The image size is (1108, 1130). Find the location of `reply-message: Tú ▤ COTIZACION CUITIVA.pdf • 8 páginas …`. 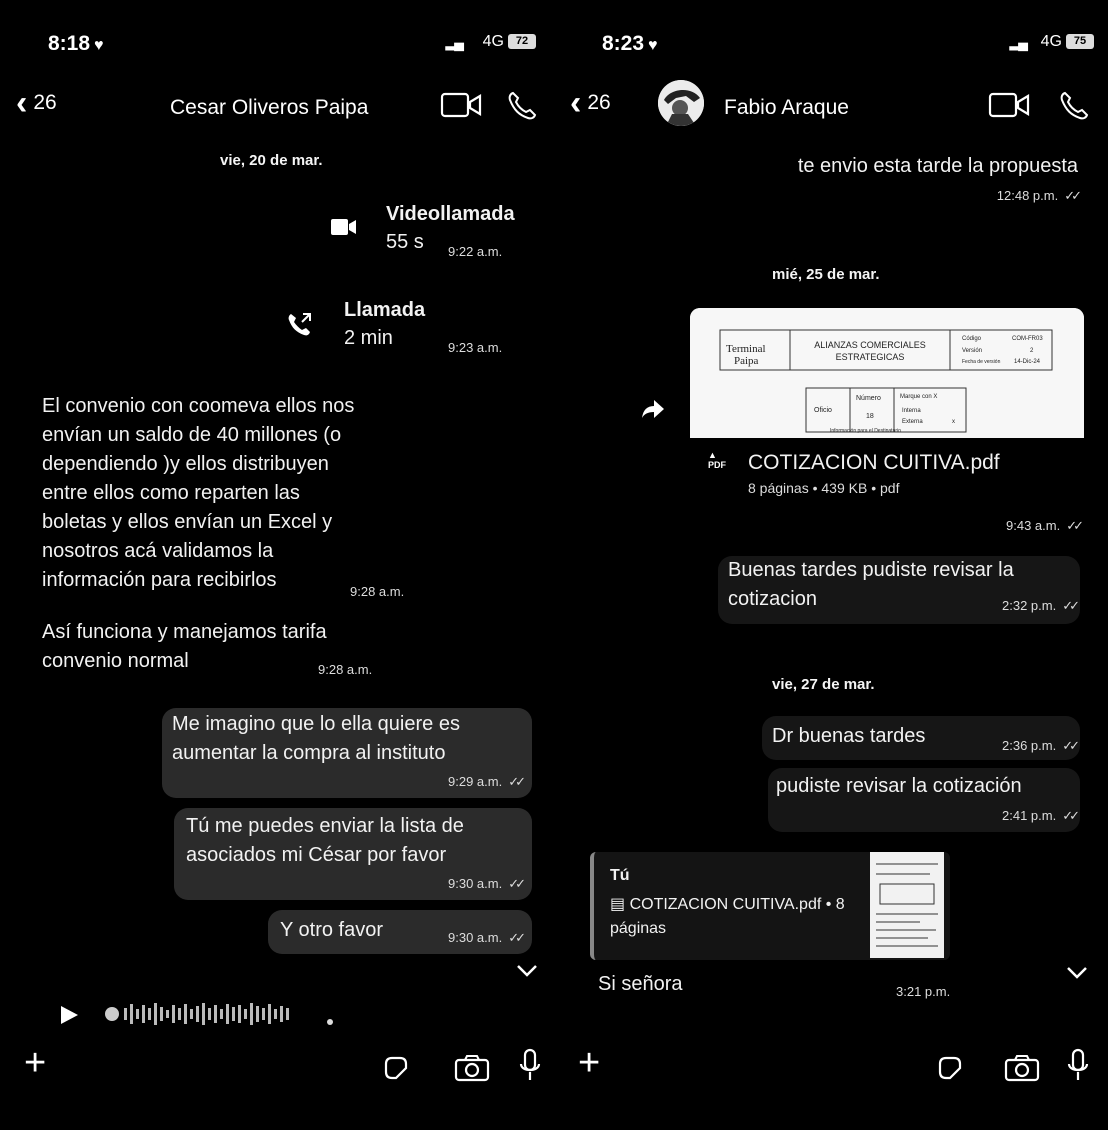

reply-message: Tú ▤ COTIZACION CUITIVA.pdf • 8 páginas … is located at coordinates (790, 925).